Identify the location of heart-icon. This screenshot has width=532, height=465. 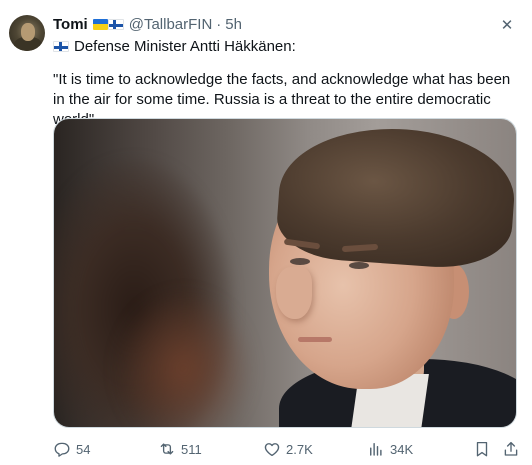
(272, 450).